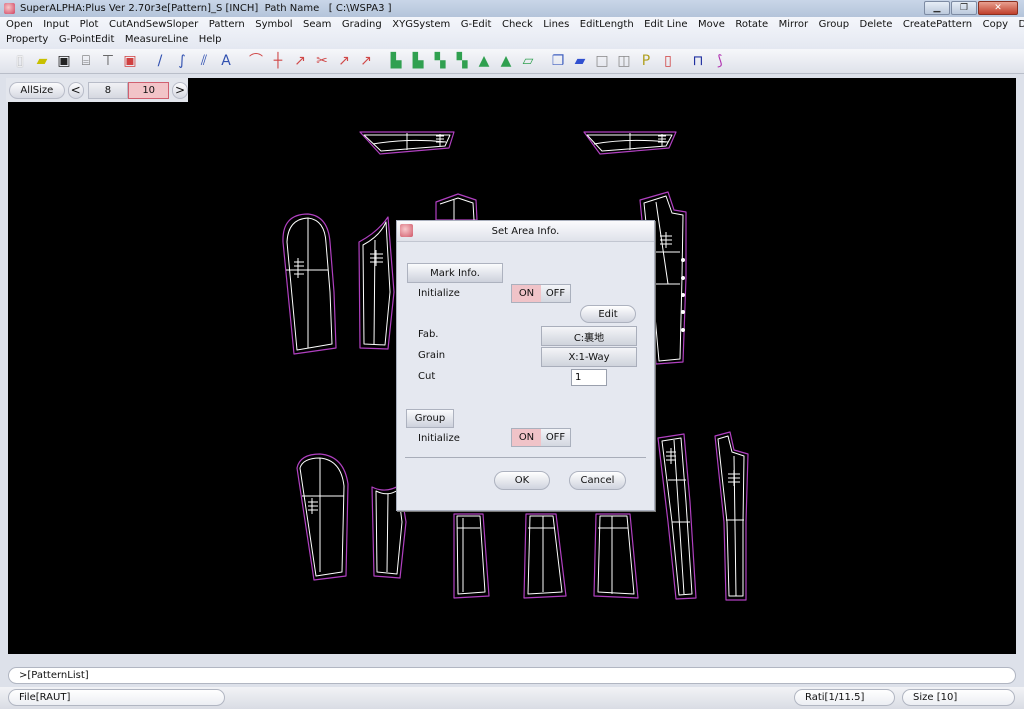  What do you see at coordinates (589, 377) in the screenshot?
I see `cut-input` at bounding box center [589, 377].